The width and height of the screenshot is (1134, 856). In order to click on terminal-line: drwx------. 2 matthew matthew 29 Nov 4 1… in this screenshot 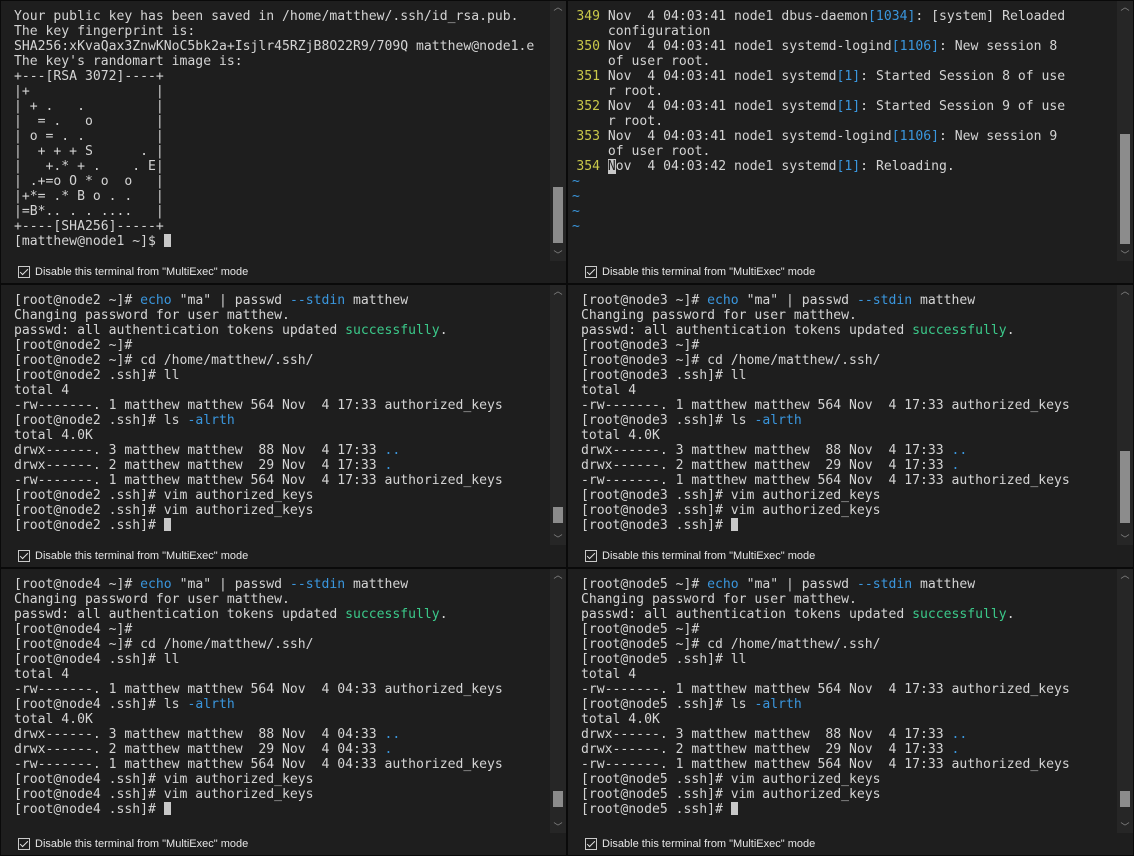, I will do `click(282, 465)`.